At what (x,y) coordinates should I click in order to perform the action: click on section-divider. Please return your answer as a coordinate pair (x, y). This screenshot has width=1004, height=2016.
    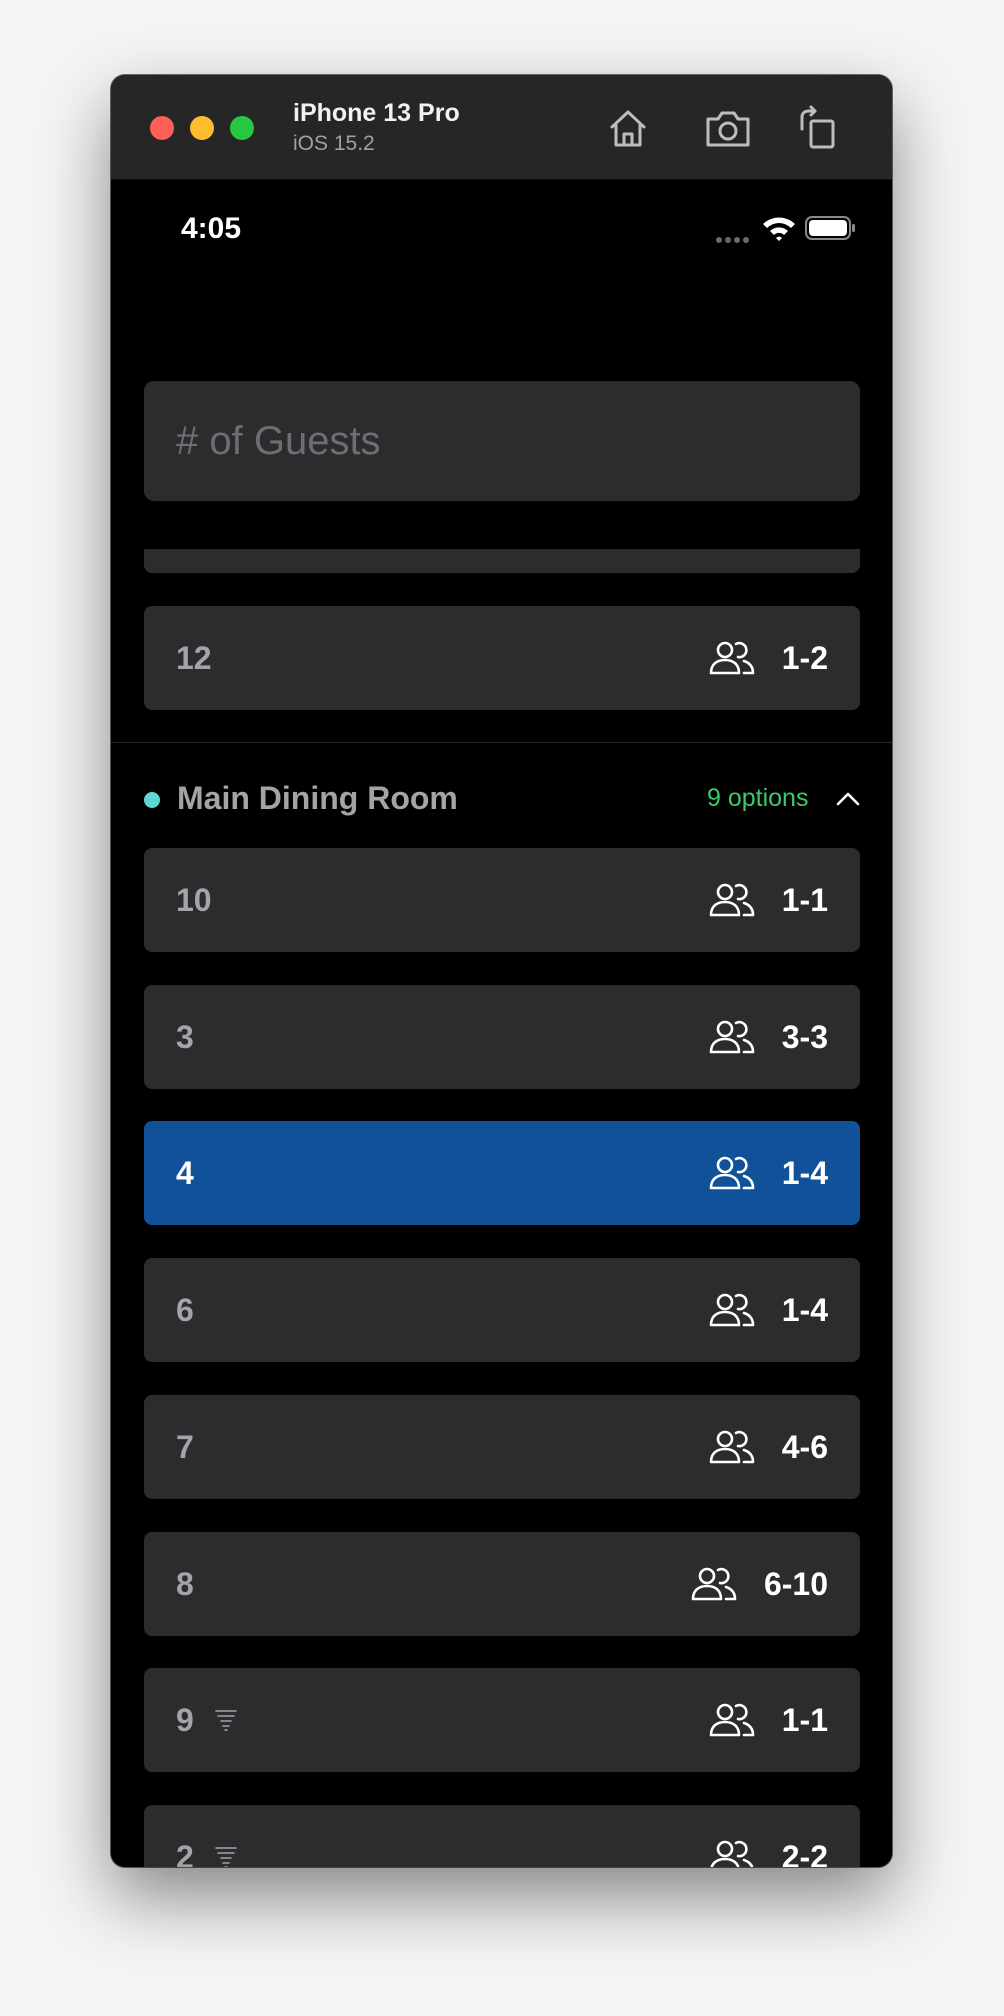
    Looking at the image, I should click on (501, 742).